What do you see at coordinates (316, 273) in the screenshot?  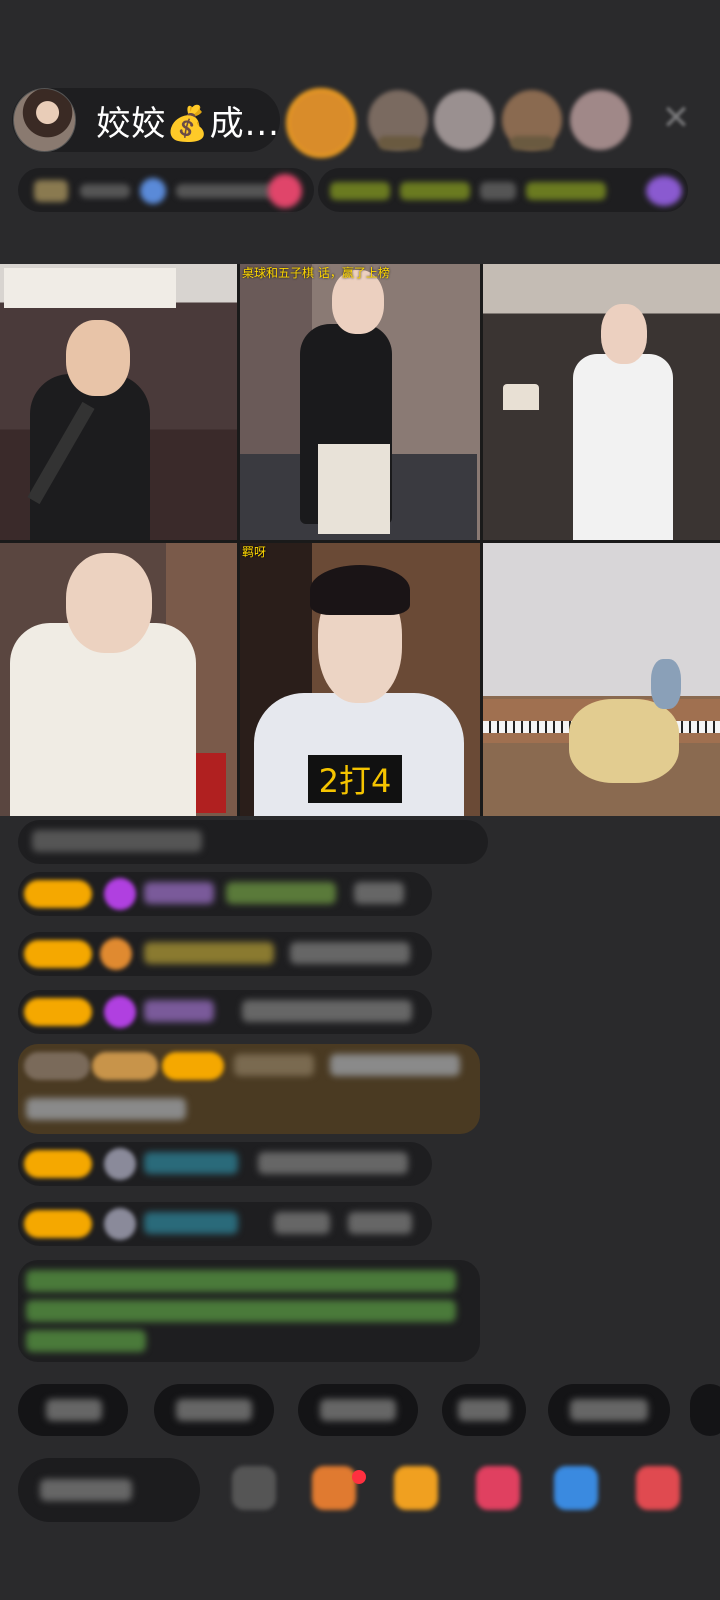 I see `tile-label: 桌球和五子棋 话，赢了上榜` at bounding box center [316, 273].